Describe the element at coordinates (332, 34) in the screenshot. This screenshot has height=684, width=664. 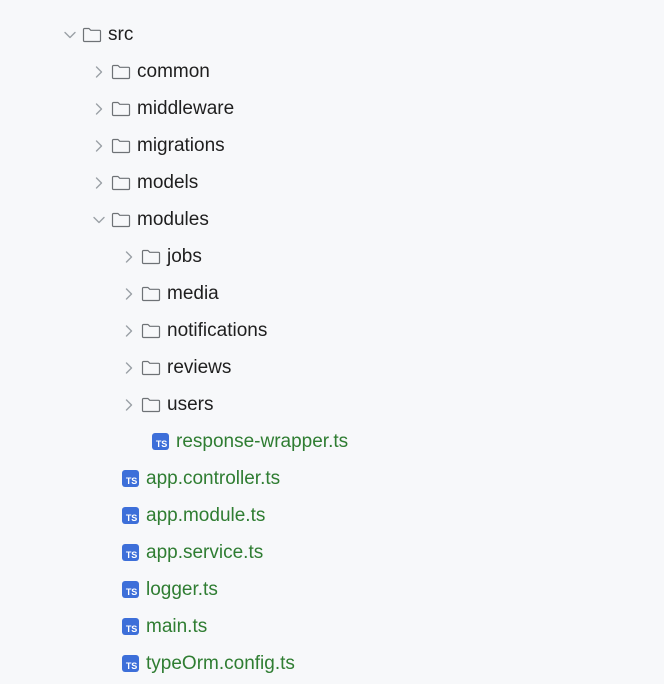
I see `tree-folder-src: src` at that location.